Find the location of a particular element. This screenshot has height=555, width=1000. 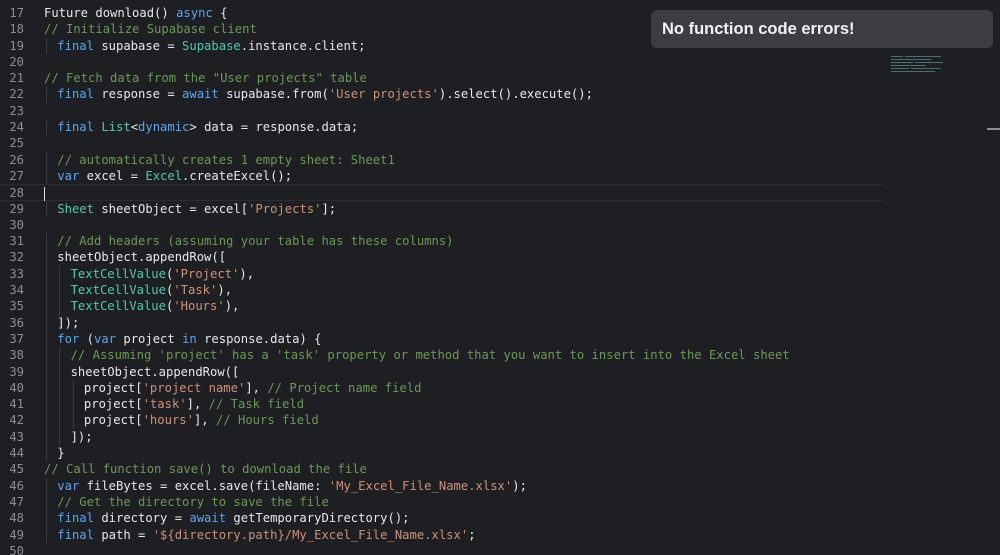

code-line: 36]); is located at coordinates (500, 322).